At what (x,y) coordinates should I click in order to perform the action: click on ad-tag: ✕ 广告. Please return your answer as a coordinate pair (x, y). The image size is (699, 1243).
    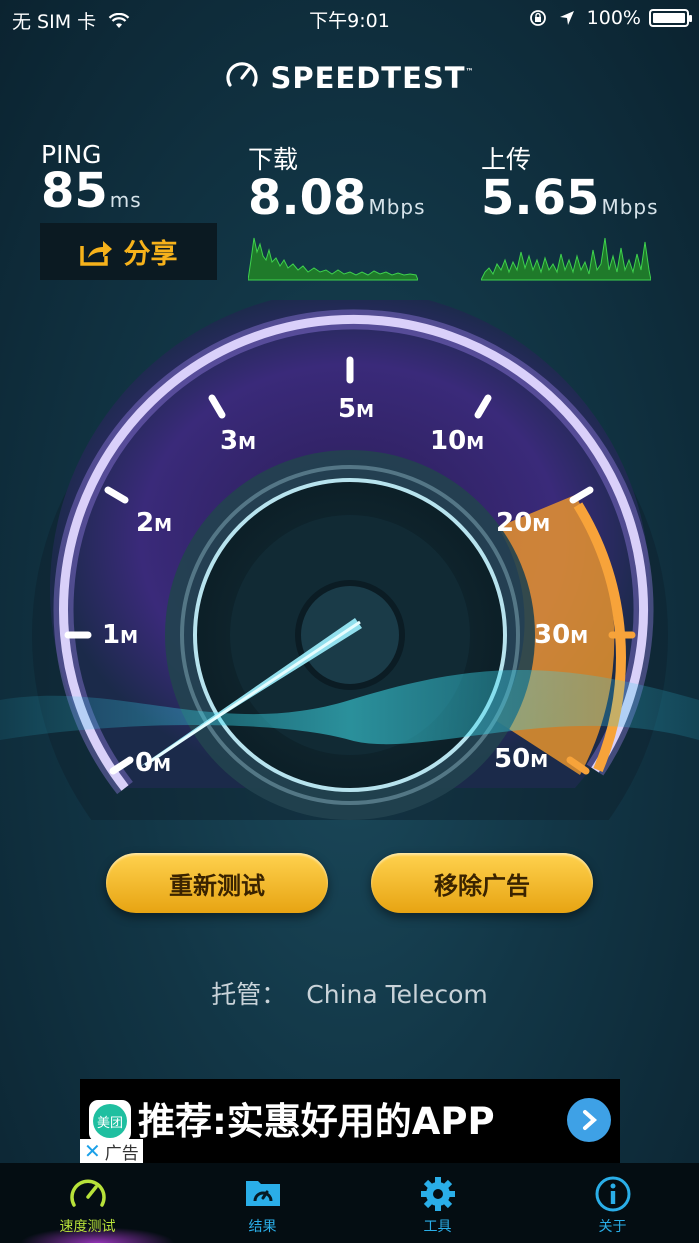
    Looking at the image, I should click on (111, 1151).